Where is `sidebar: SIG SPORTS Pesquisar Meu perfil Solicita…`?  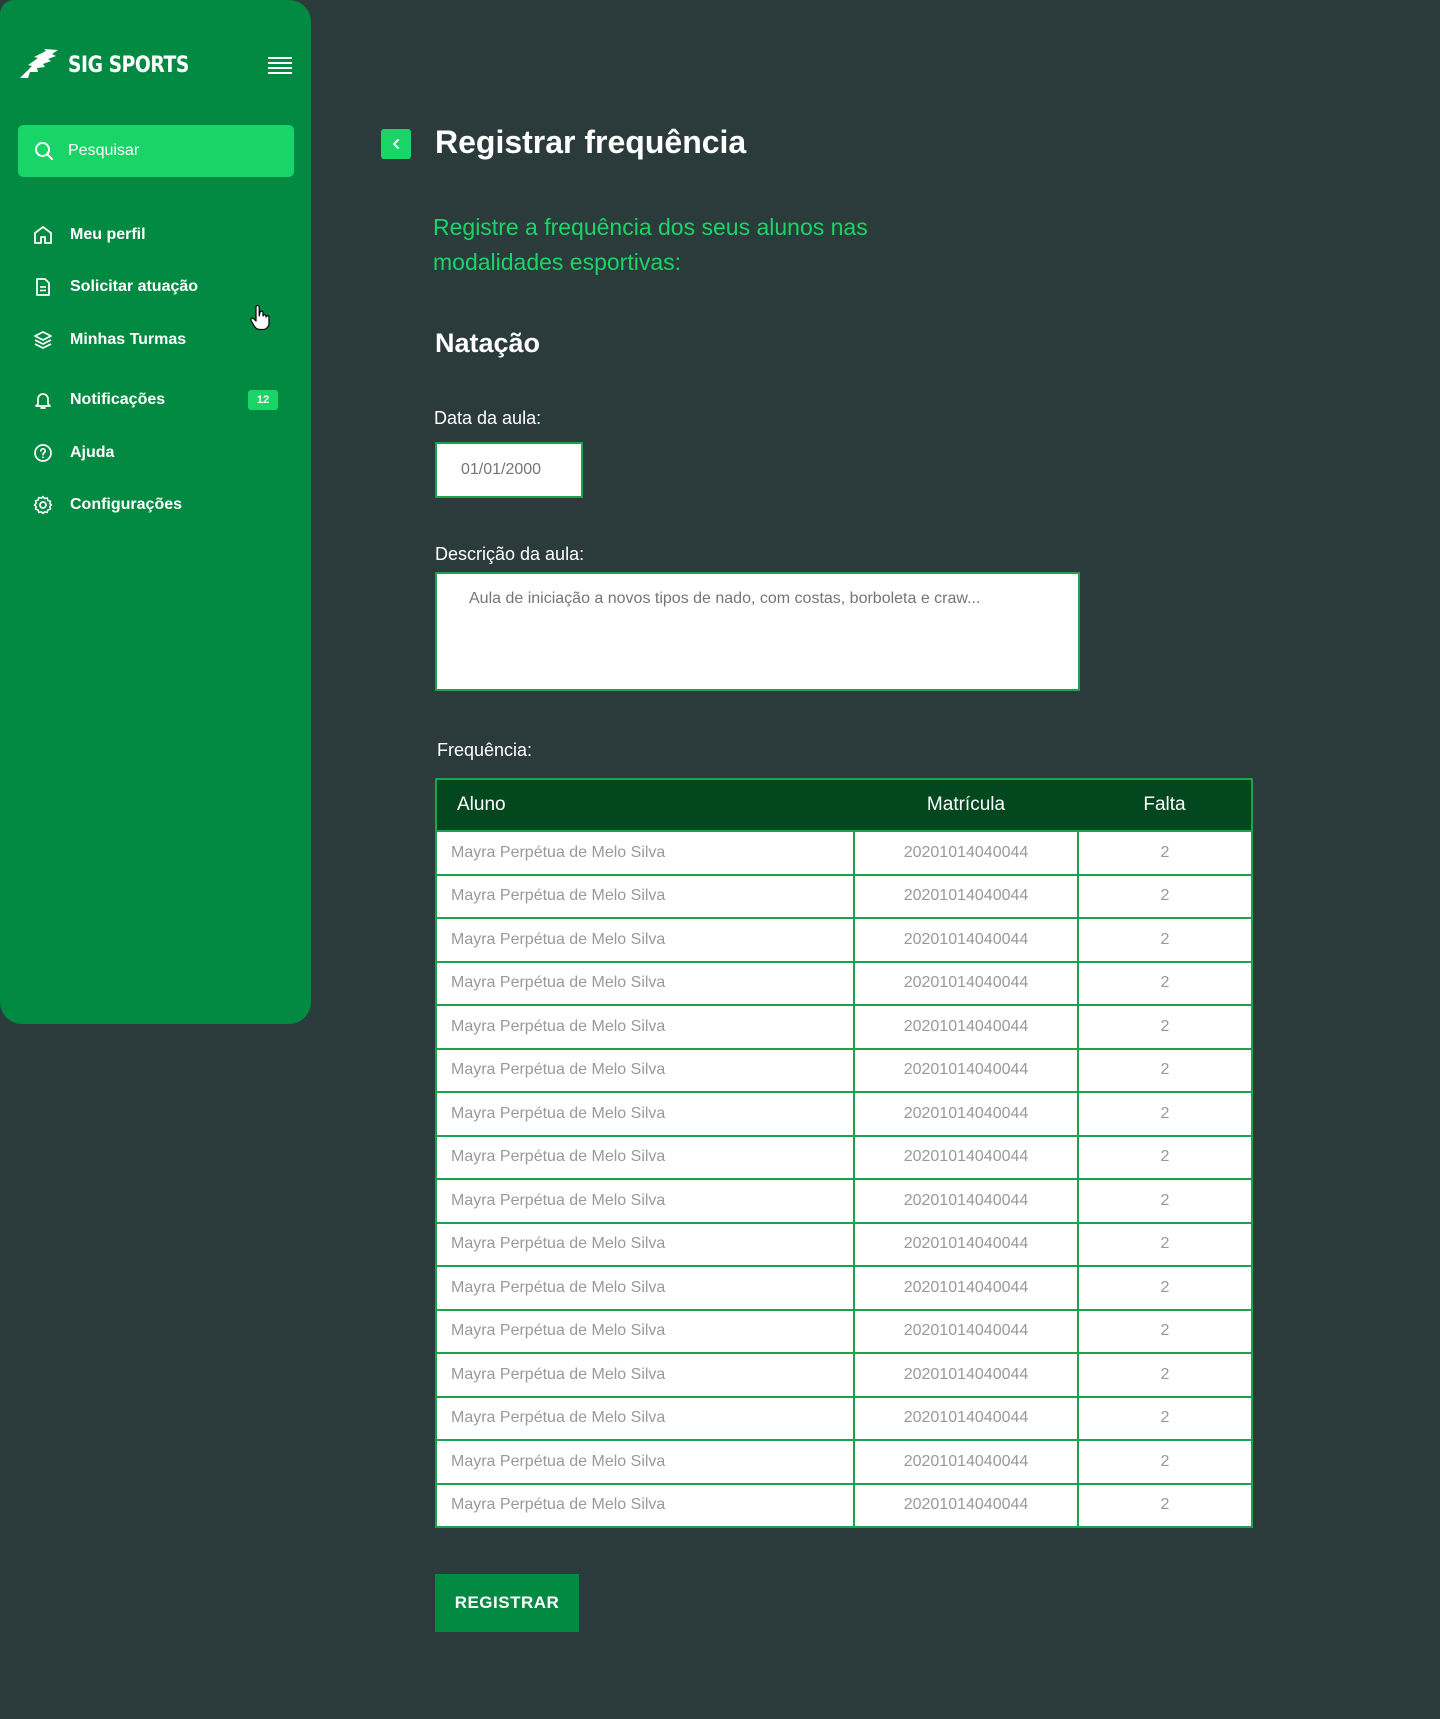 sidebar: SIG SPORTS Pesquisar Meu perfil Solicita… is located at coordinates (155, 512).